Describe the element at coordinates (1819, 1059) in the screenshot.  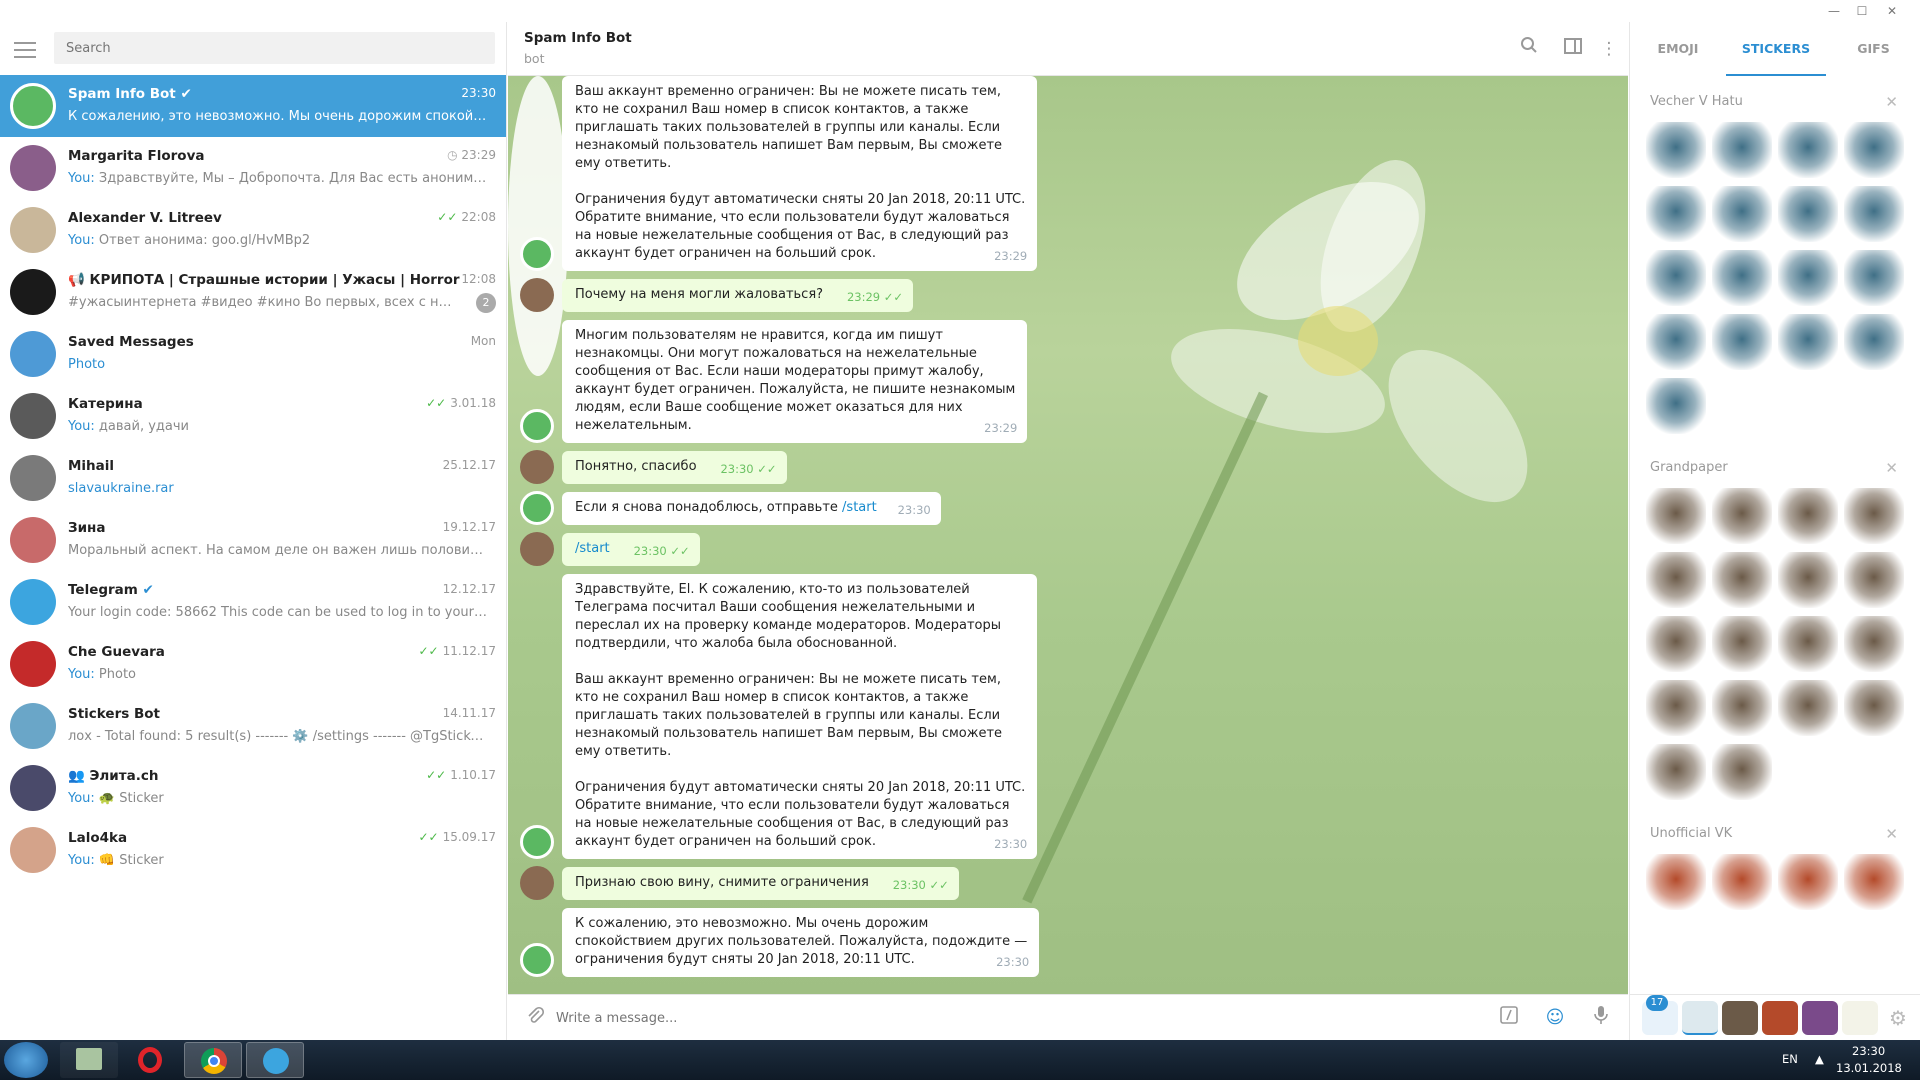
I see `tray-expand-icon: ▲` at that location.